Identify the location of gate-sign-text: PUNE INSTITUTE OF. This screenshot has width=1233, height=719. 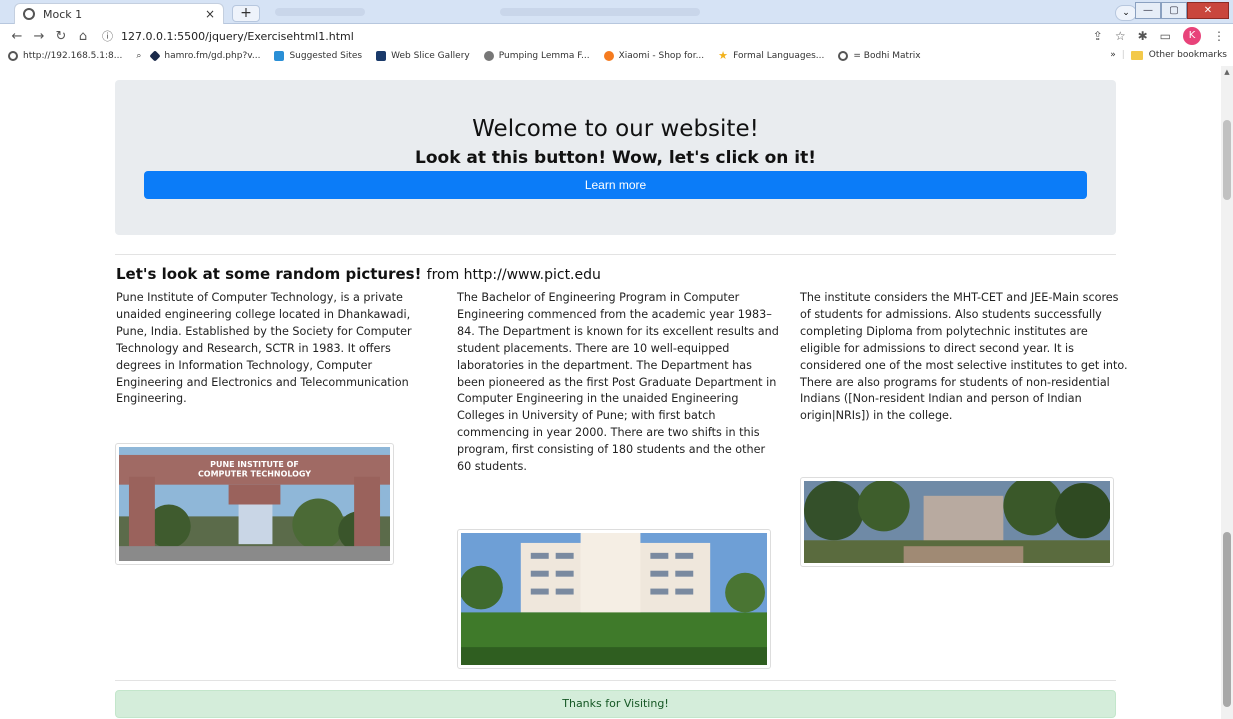
(254, 464).